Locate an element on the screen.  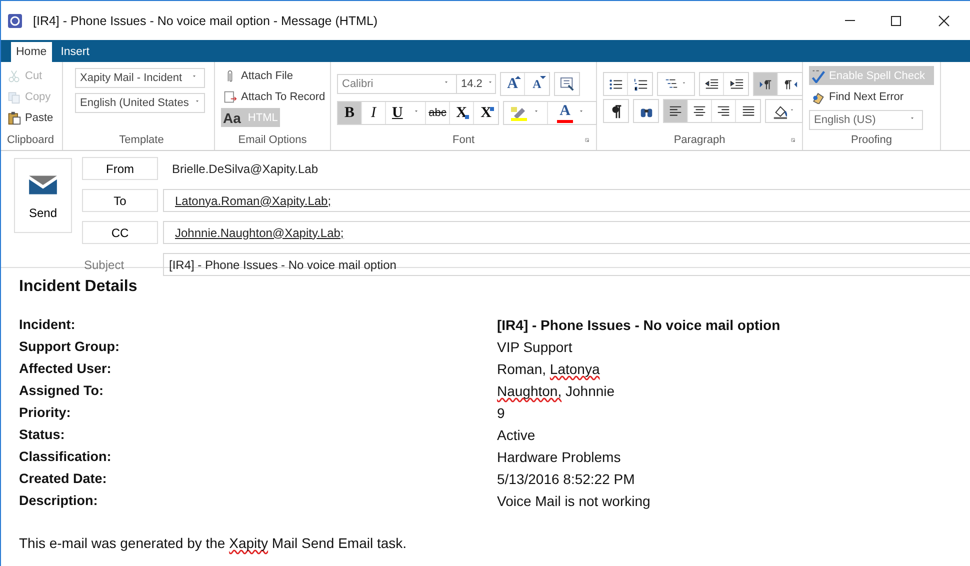
field-label: Priority: is located at coordinates (45, 413).